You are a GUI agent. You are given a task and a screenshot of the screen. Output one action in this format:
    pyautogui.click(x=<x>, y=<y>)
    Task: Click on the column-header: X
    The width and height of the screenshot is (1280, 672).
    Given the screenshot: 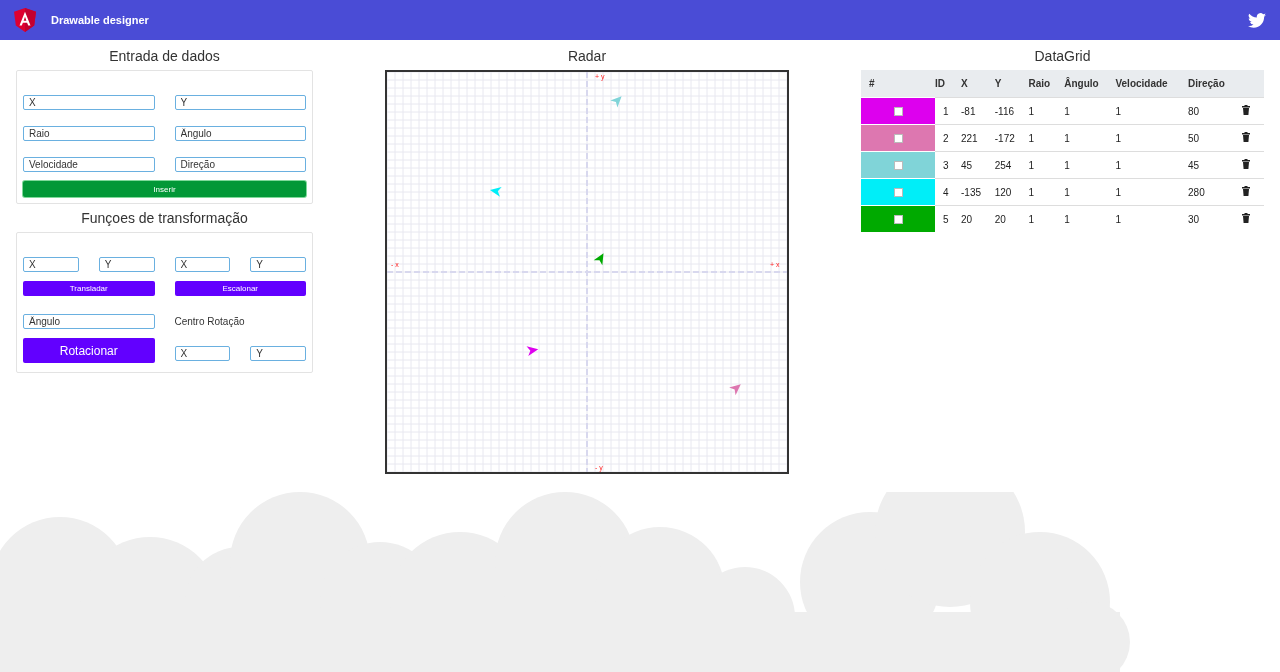 What is the action you would take?
    pyautogui.click(x=978, y=84)
    